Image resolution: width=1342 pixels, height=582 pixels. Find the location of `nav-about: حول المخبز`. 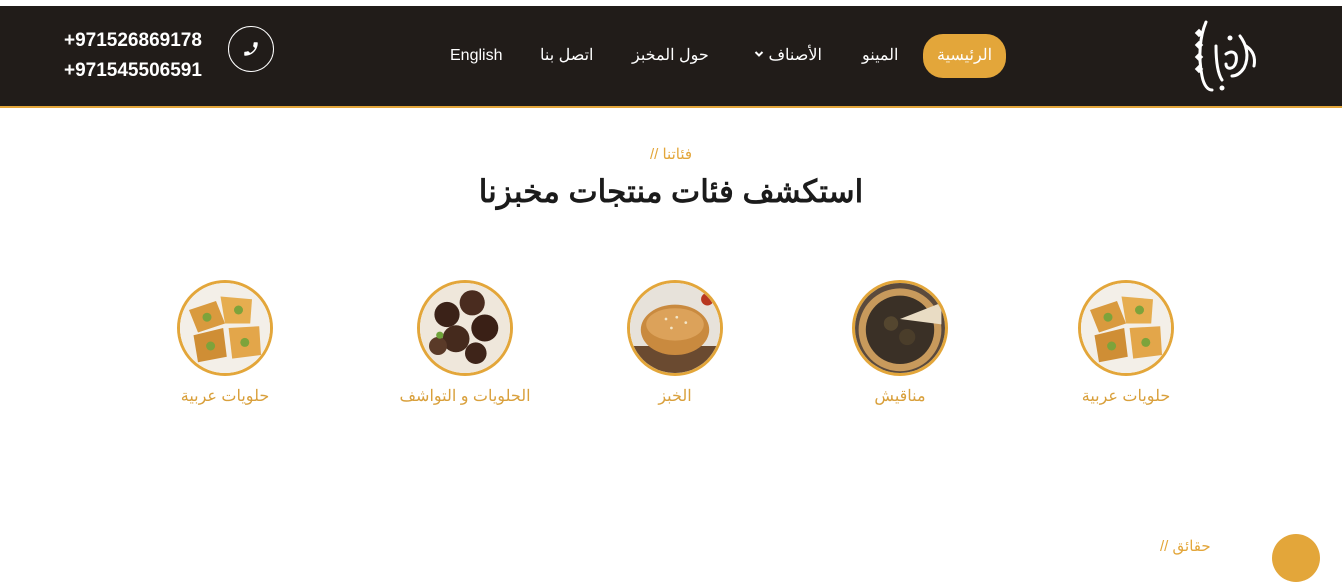

nav-about: حول المخبز is located at coordinates (670, 56).